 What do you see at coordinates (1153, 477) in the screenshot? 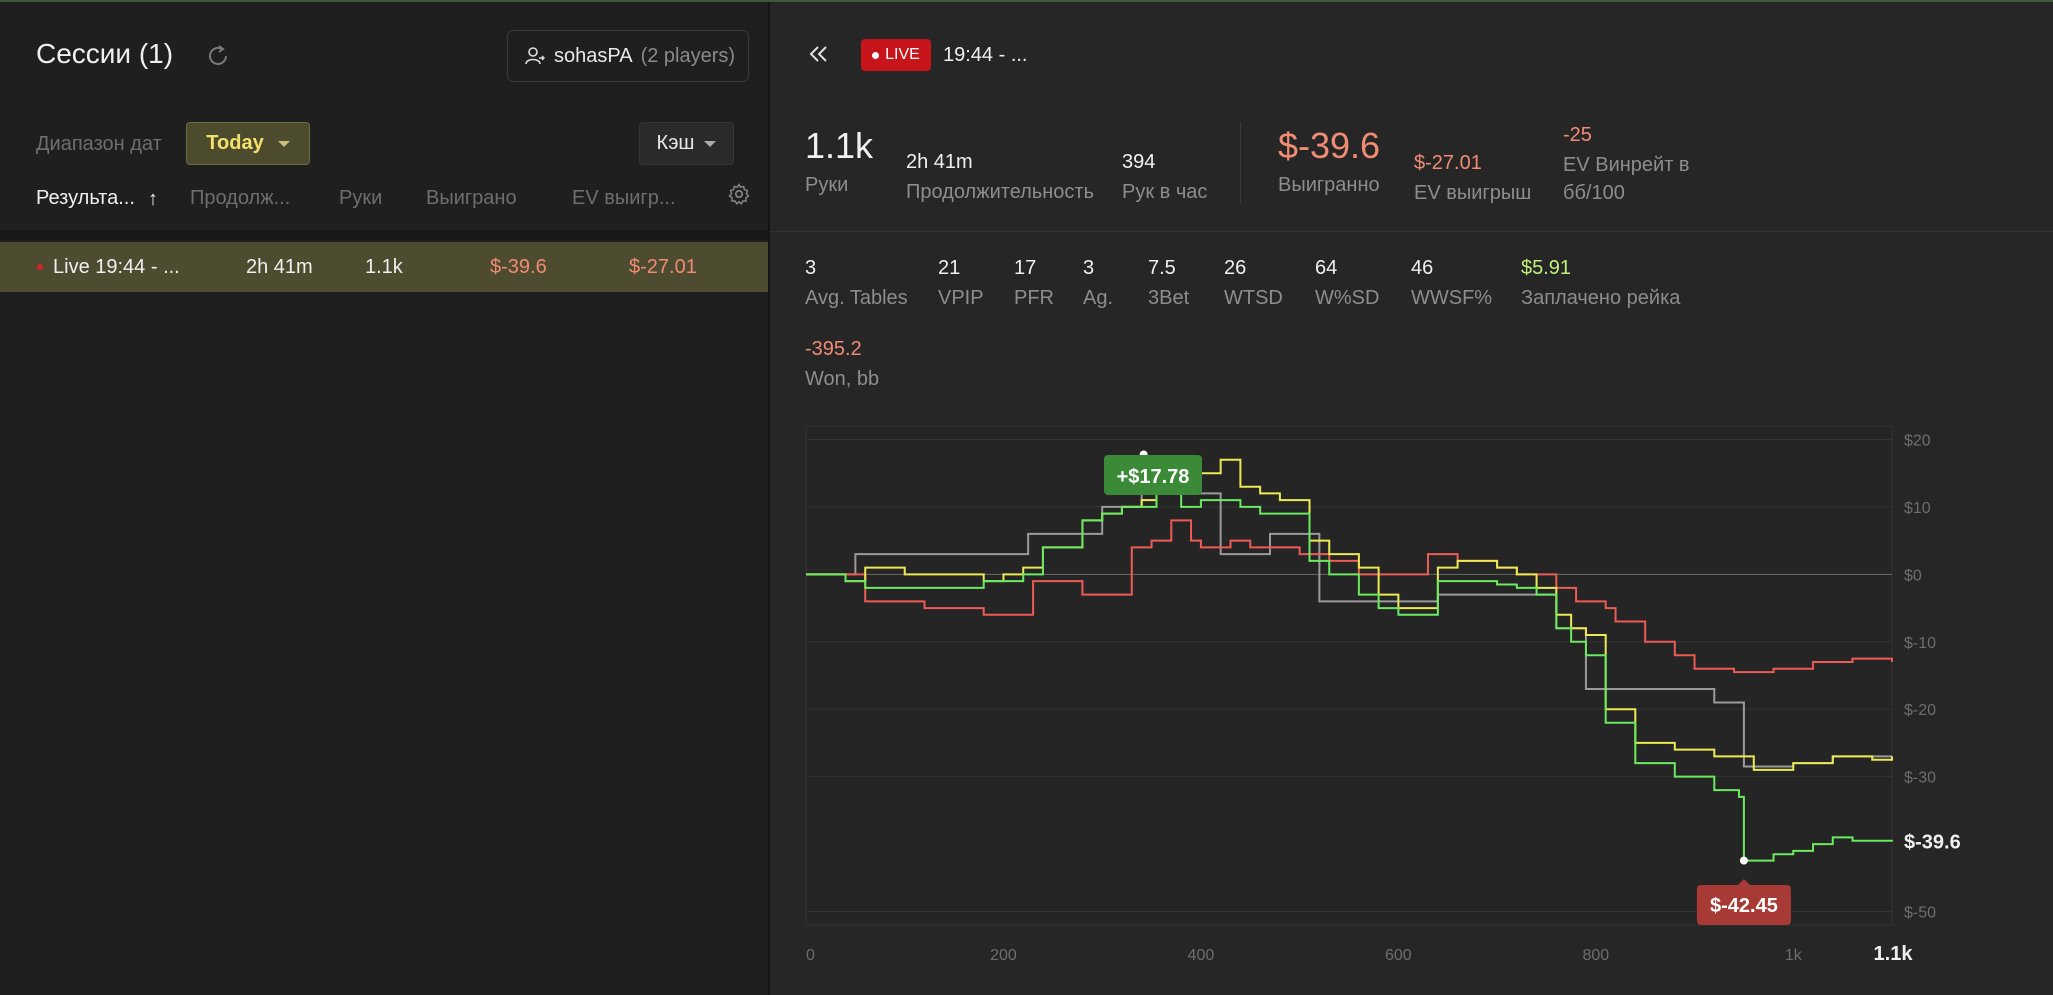
I see `max-value-label: +$17.78` at bounding box center [1153, 477].